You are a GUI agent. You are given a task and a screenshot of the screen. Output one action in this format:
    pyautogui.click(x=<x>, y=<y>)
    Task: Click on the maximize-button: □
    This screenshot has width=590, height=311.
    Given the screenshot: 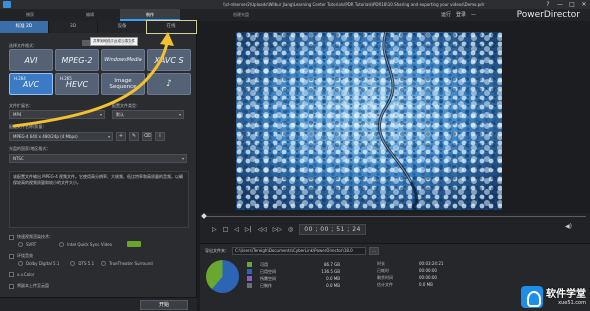 What is the action you would take?
    pyautogui.click(x=572, y=4)
    